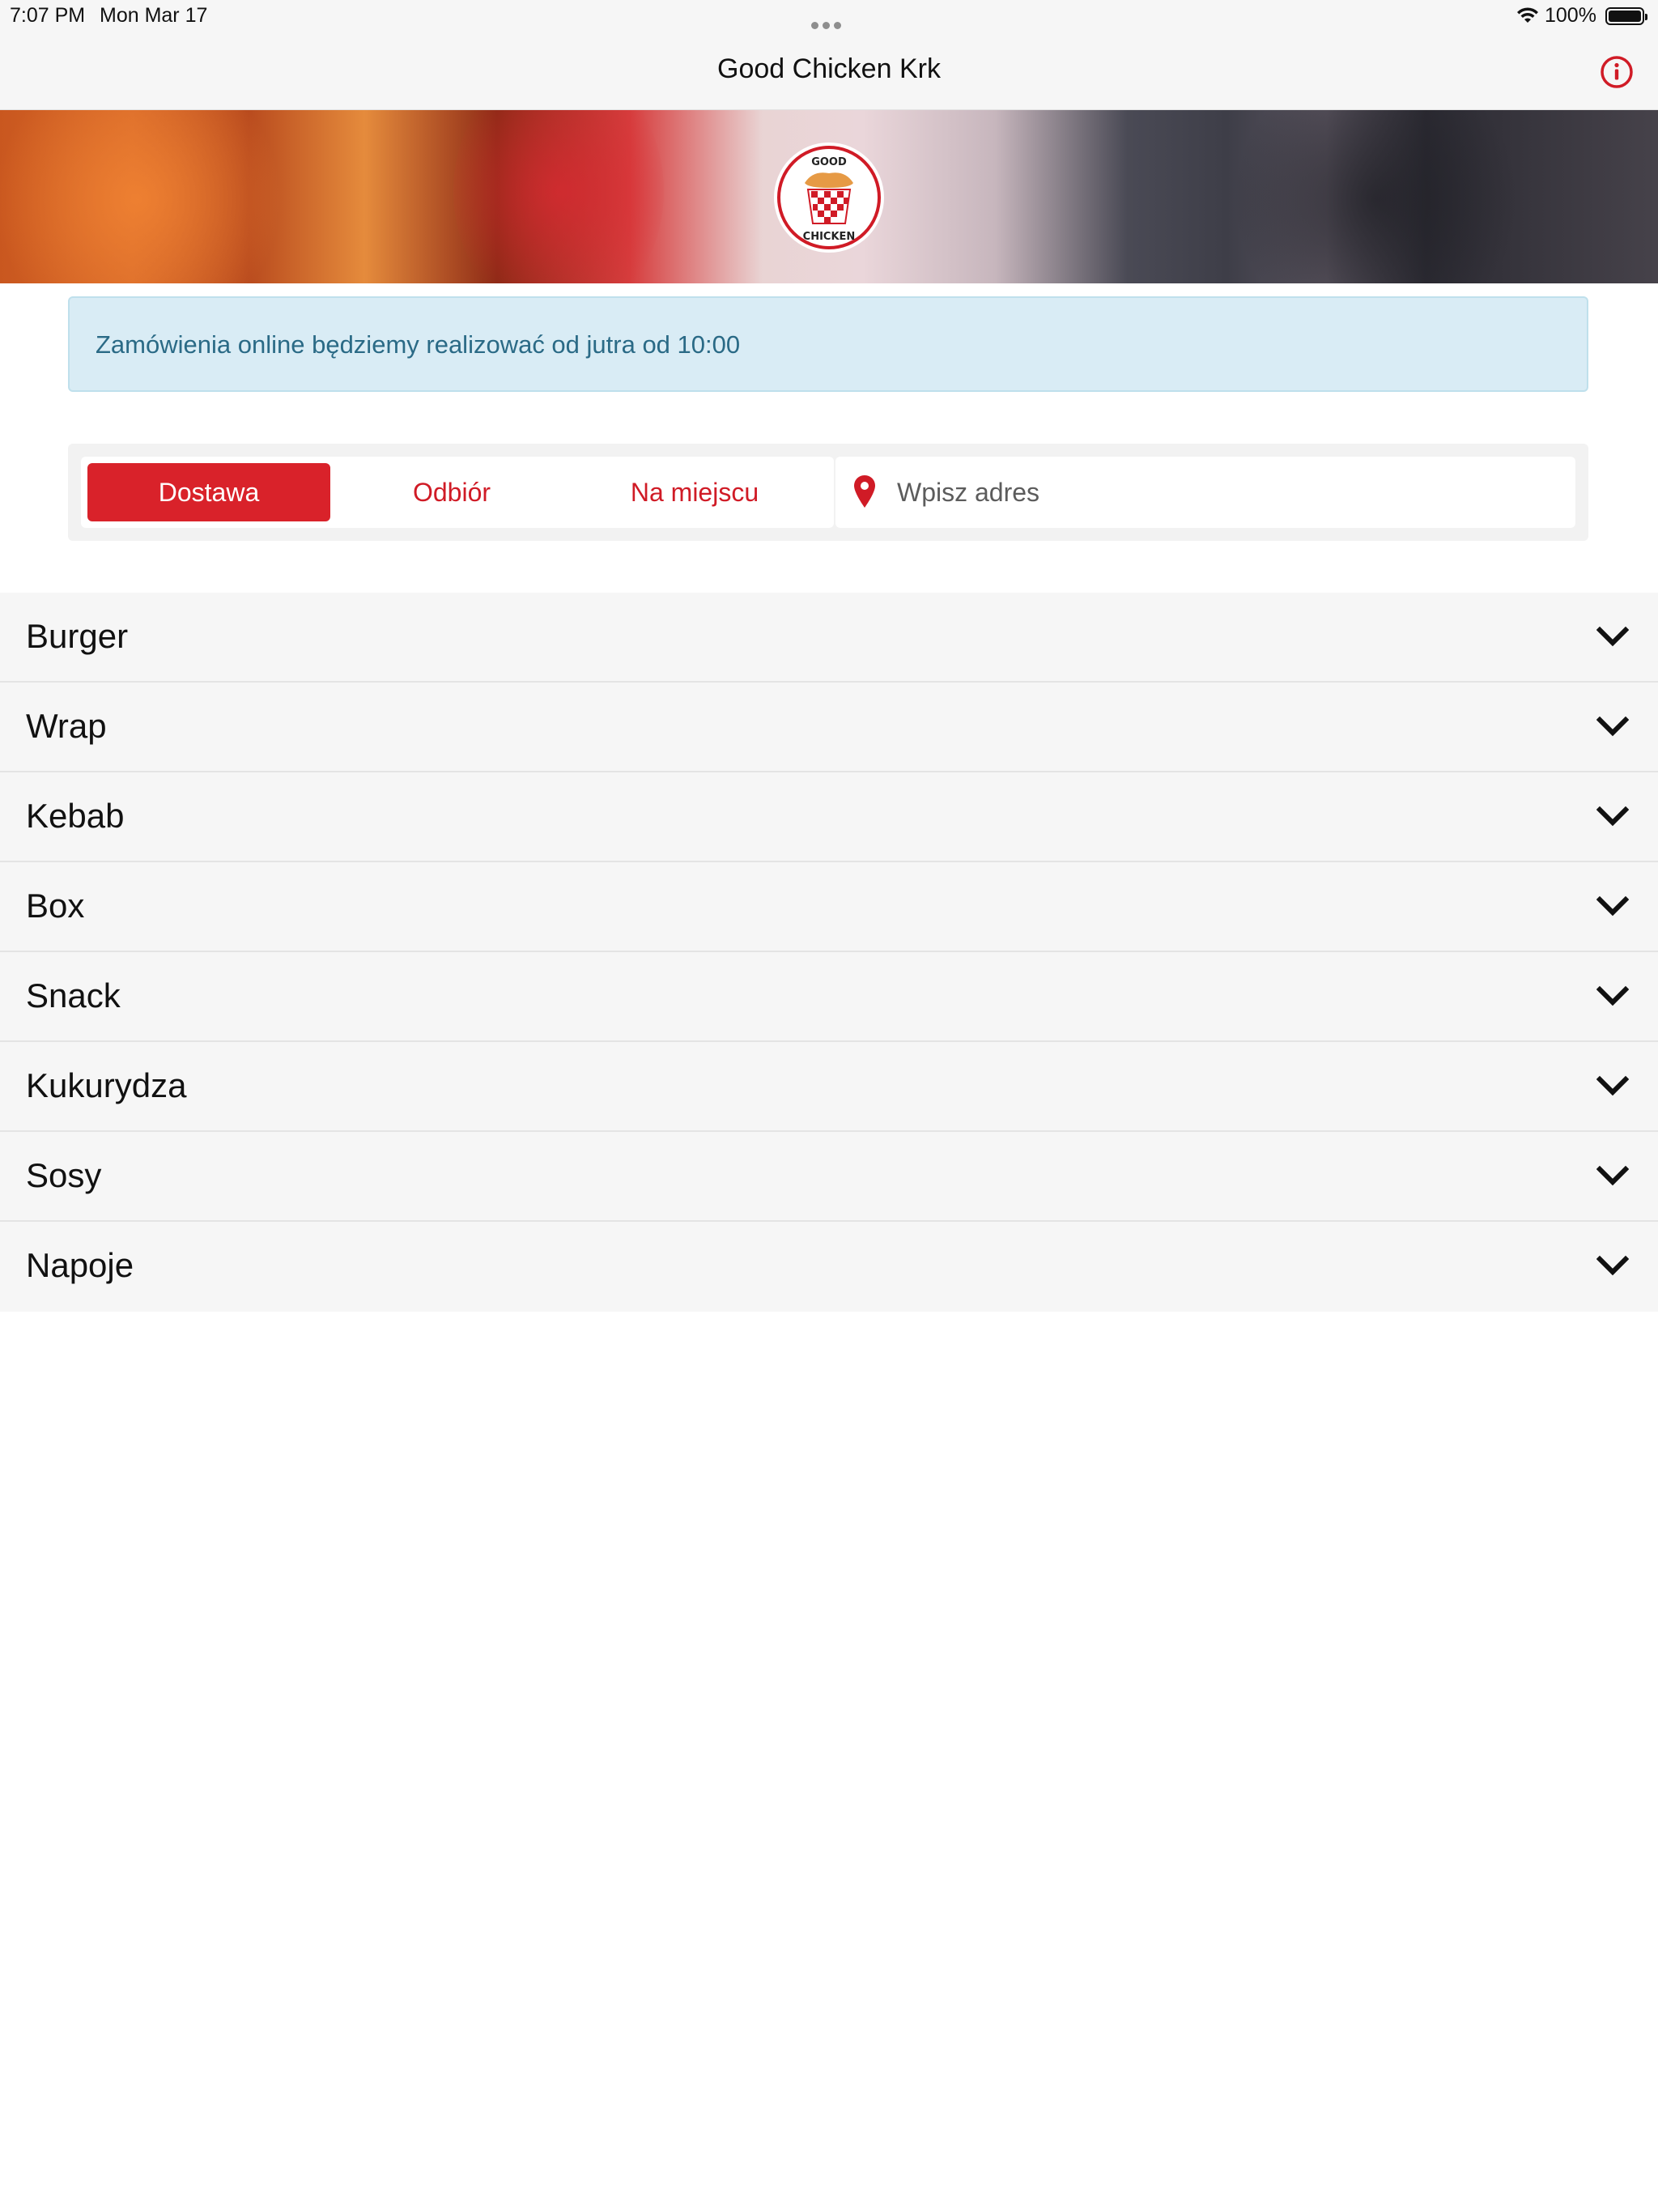  I want to click on category-row-burger: Burger, so click(829, 638).